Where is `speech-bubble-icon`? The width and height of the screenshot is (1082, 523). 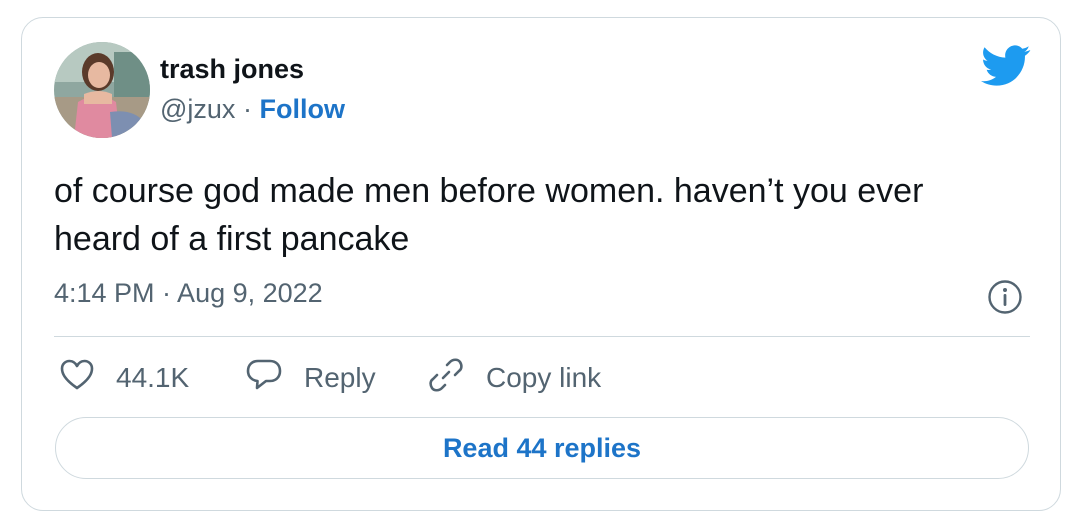 speech-bubble-icon is located at coordinates (275, 378).